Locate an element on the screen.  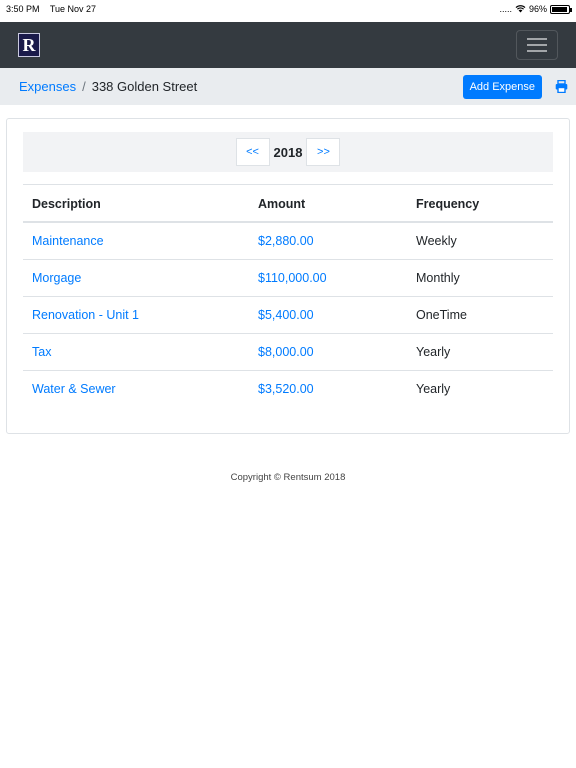
logo-letter: R is located at coordinates (29, 44).